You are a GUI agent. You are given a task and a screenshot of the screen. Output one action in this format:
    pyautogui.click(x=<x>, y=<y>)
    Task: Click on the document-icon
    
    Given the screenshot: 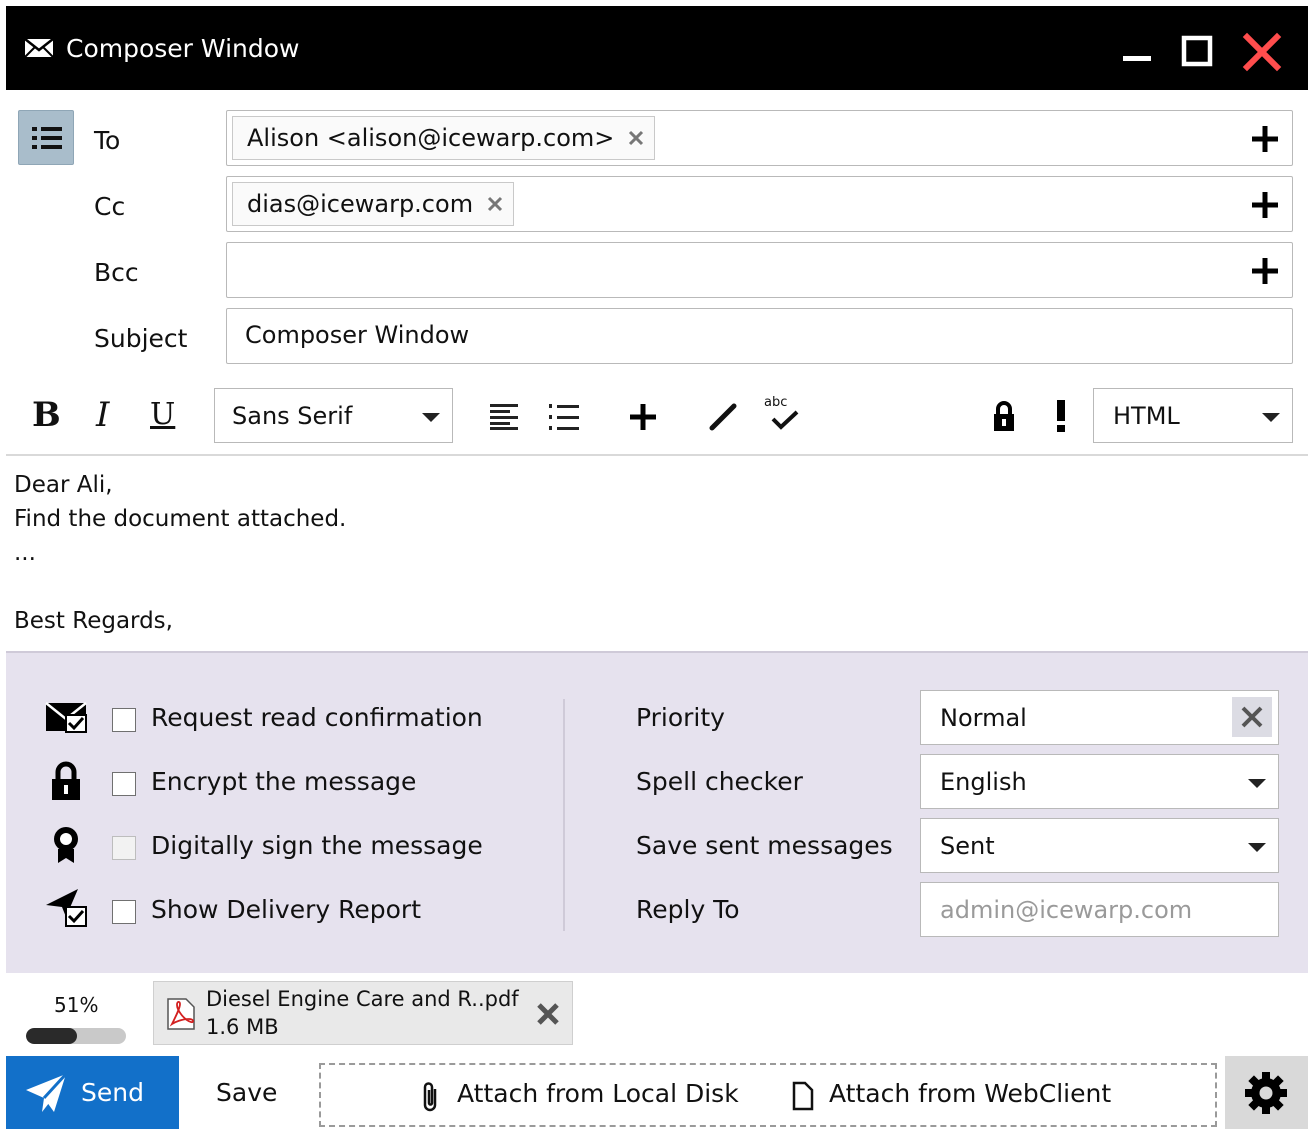 What is the action you would take?
    pyautogui.click(x=803, y=1096)
    